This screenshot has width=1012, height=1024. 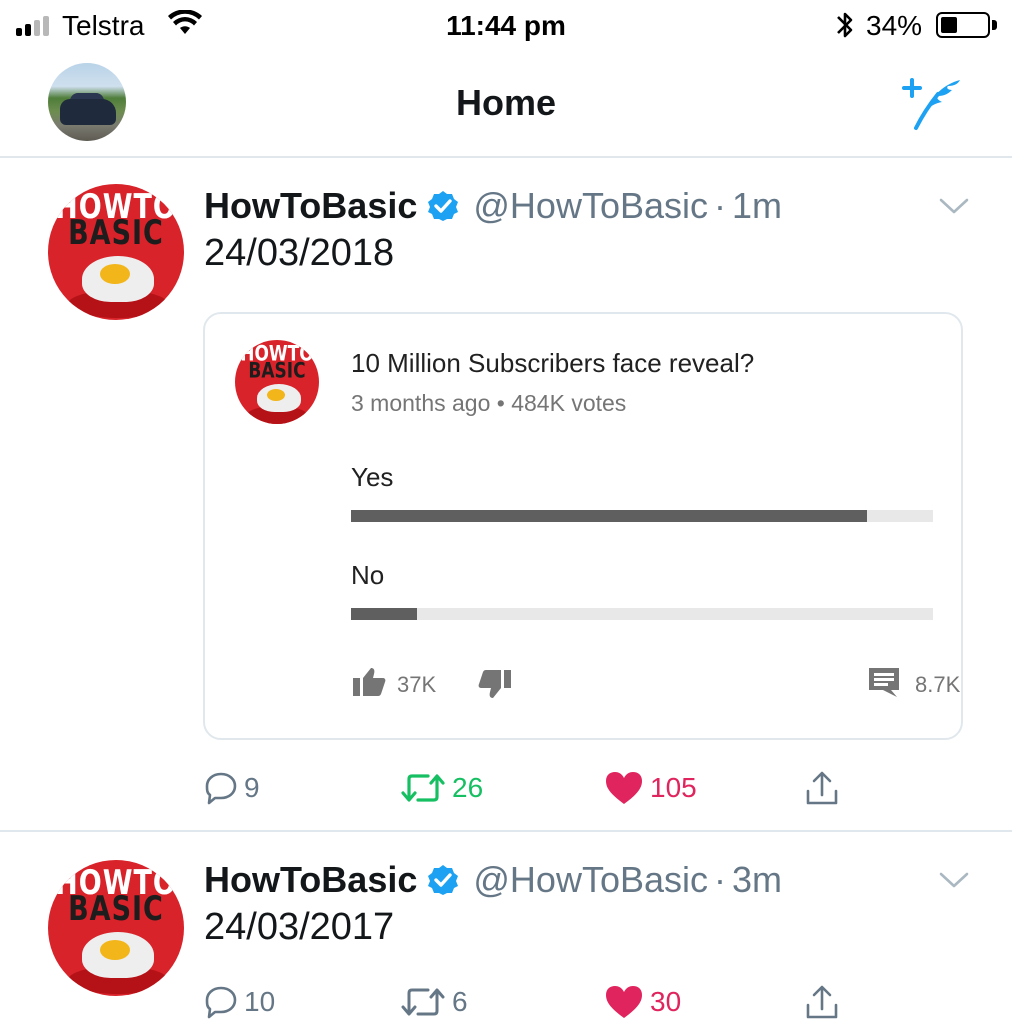 I want to click on like-count: 30, so click(x=666, y=1001).